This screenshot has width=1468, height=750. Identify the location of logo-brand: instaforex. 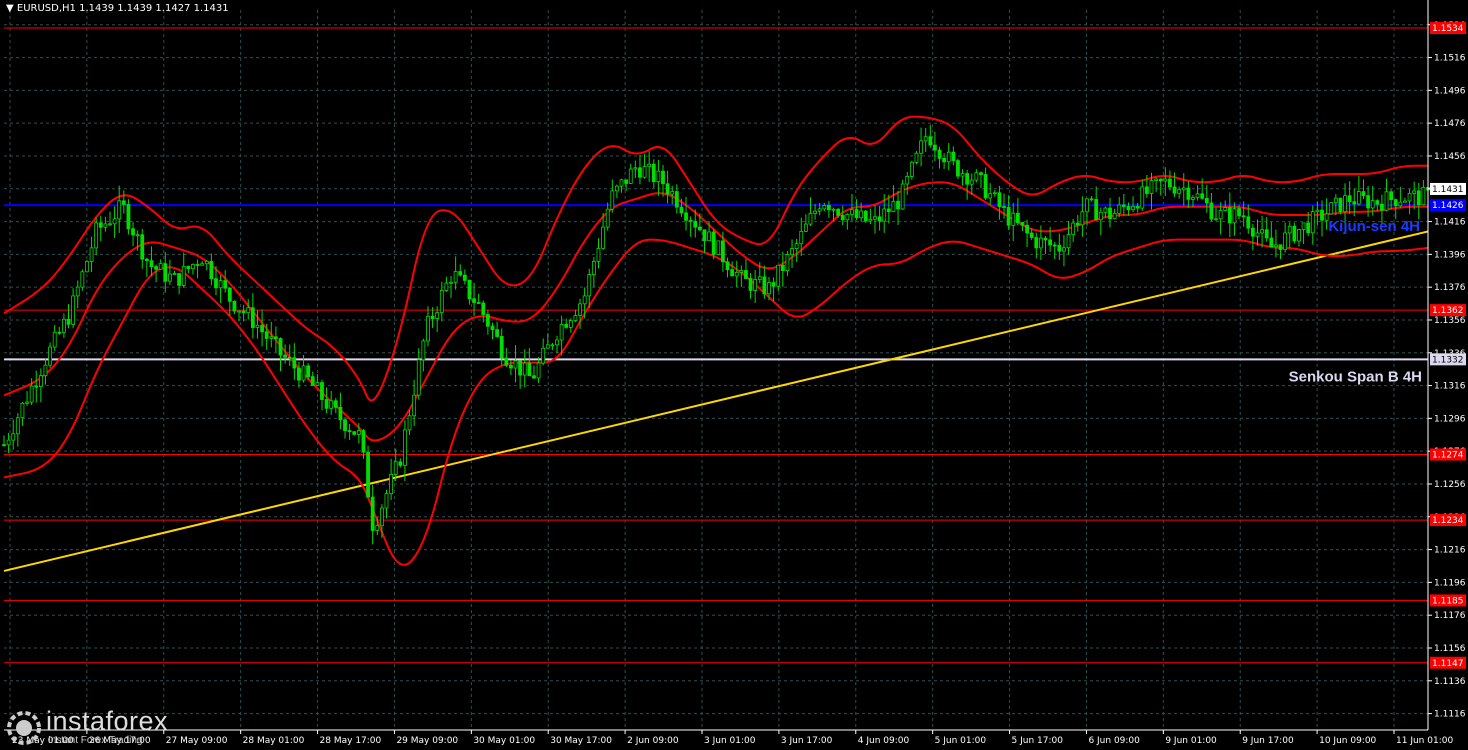
(107, 721).